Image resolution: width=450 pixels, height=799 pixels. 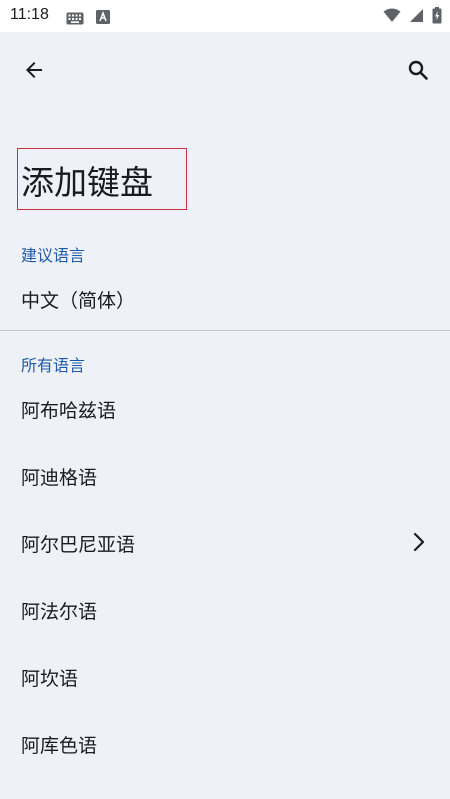 I want to click on back-button, so click(x=34, y=72).